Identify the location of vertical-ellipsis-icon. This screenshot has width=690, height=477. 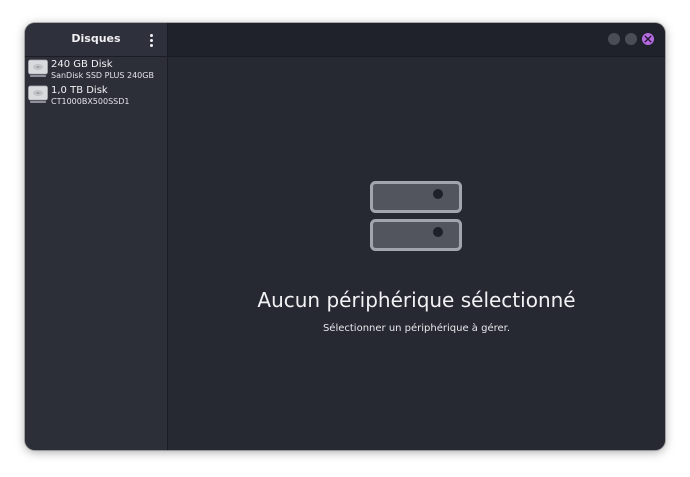
(151, 40).